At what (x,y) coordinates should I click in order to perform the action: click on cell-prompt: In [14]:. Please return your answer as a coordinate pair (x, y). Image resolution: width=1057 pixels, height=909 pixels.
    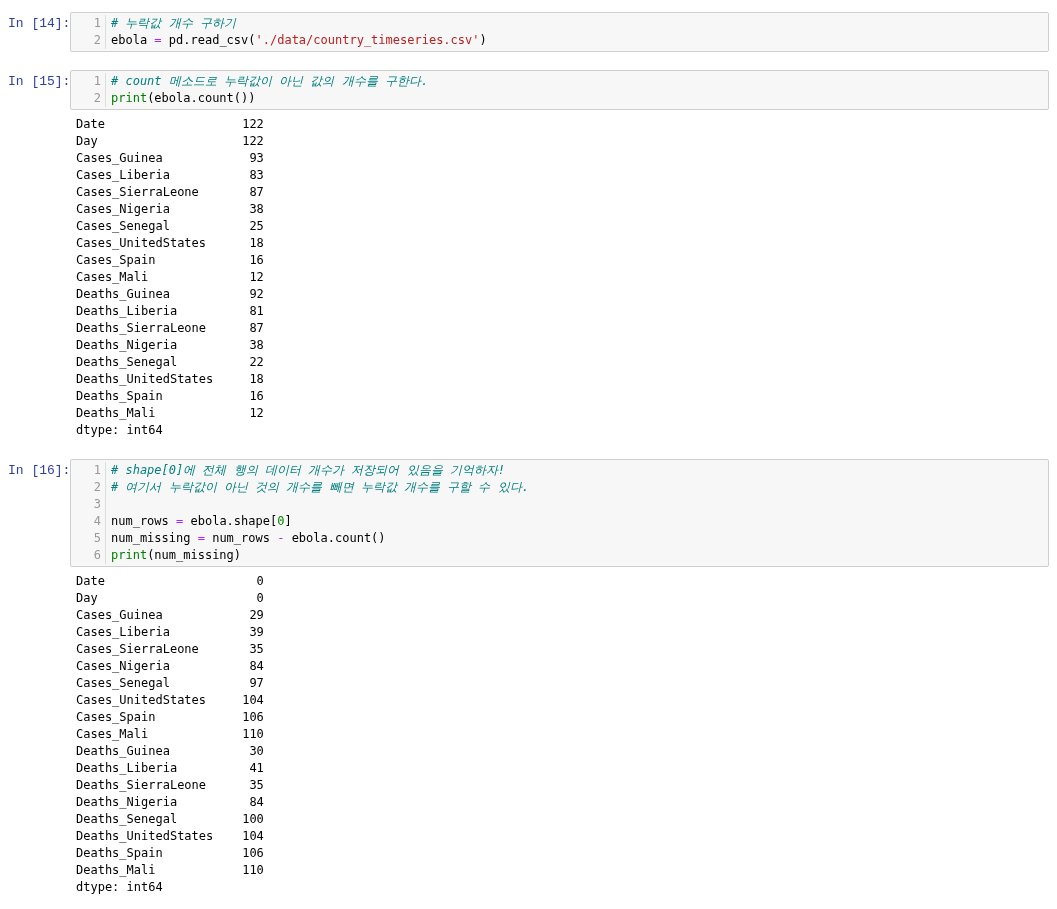
    Looking at the image, I should click on (39, 24).